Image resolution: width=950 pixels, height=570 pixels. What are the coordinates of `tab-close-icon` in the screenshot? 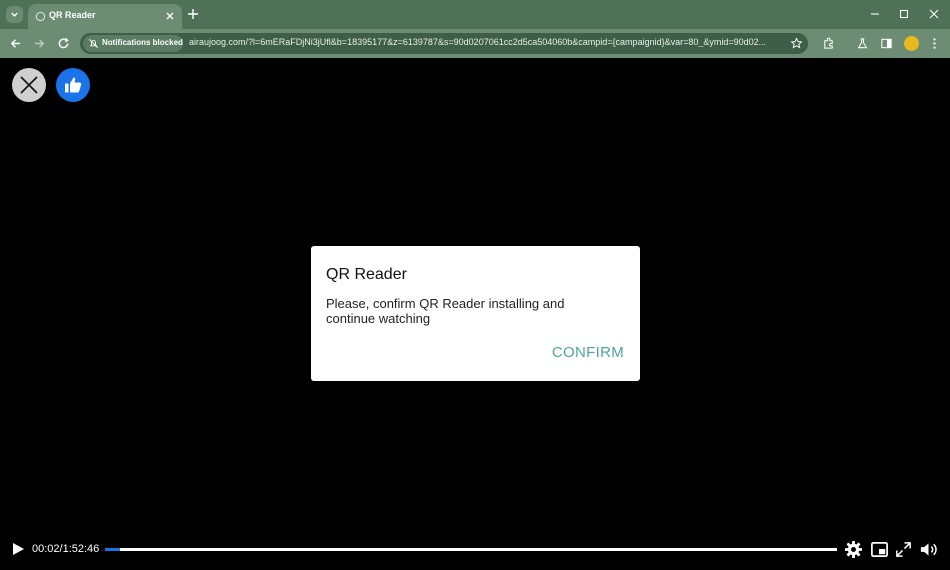 It's located at (170, 16).